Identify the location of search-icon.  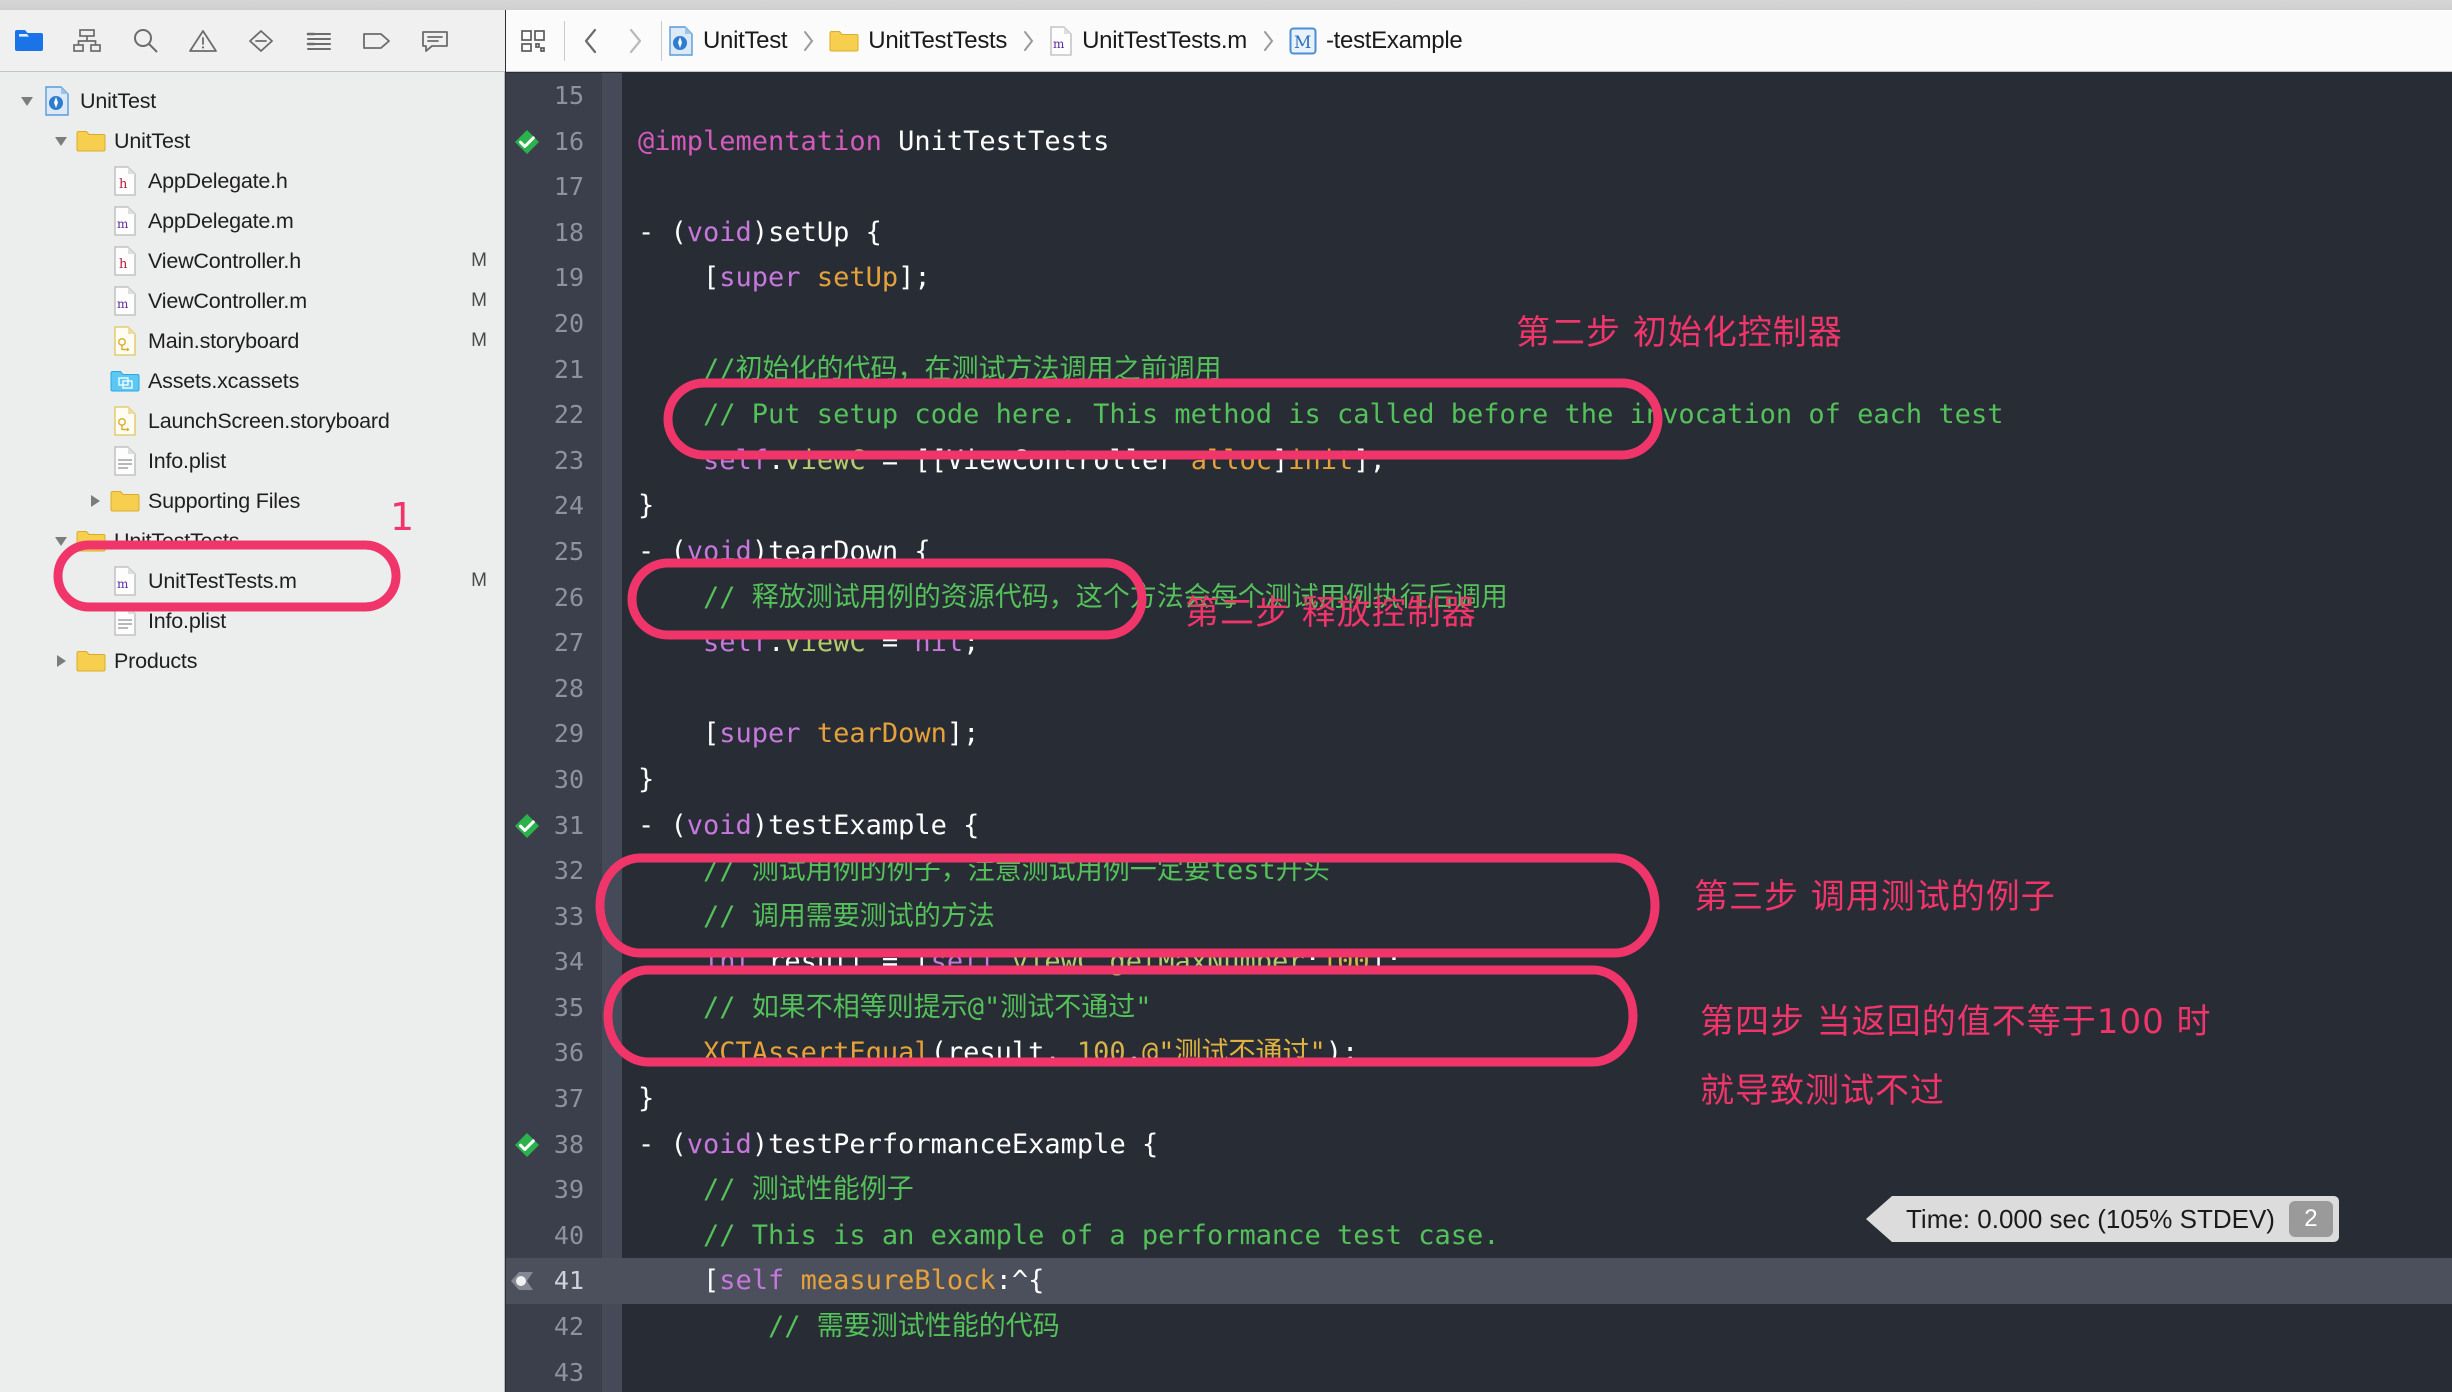
(145, 41).